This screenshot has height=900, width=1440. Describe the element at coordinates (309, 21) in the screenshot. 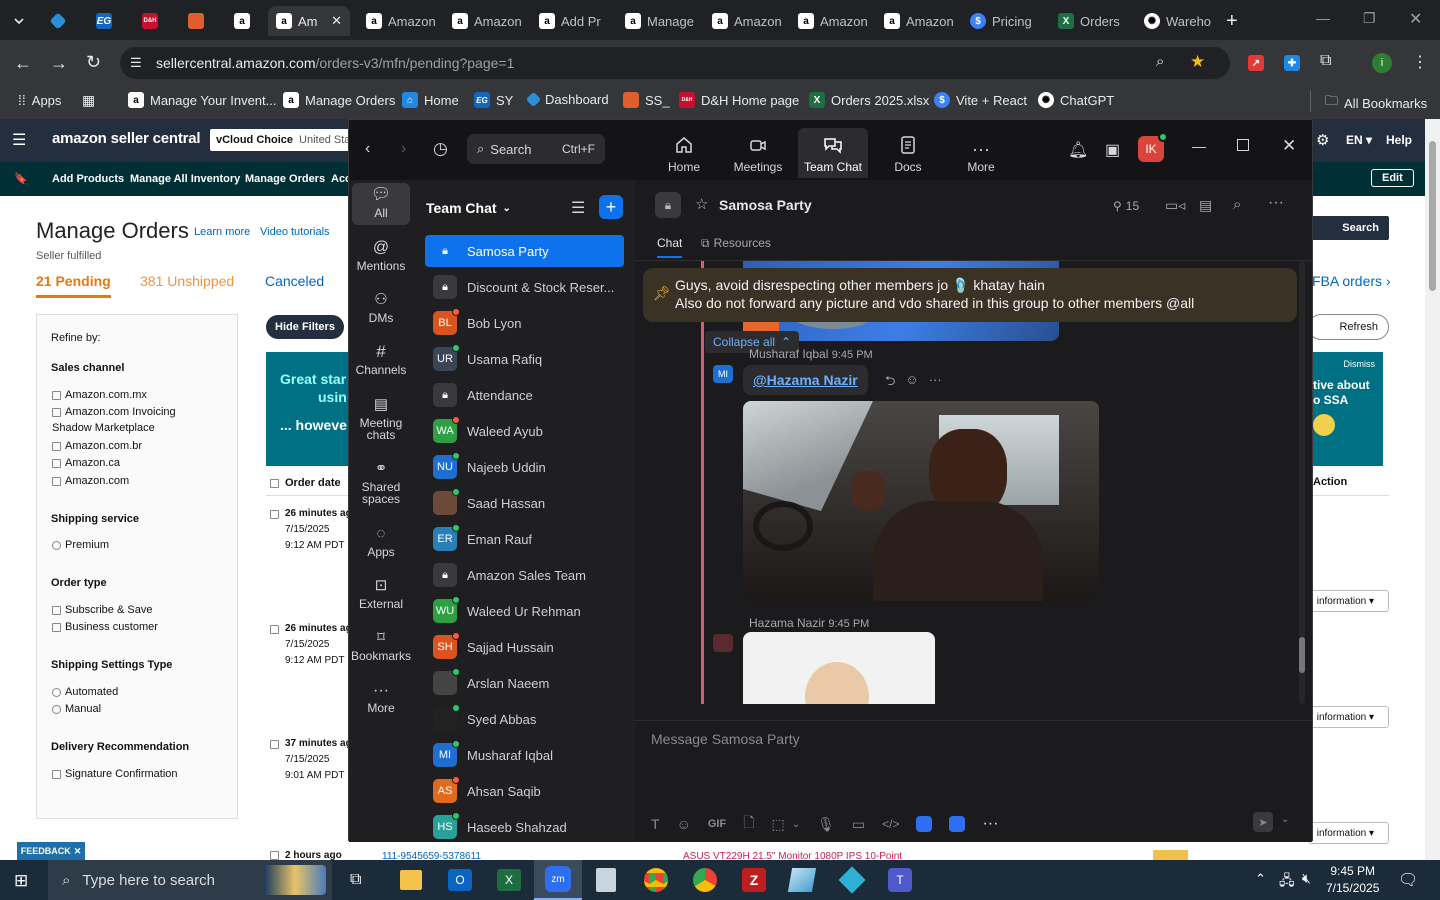

I see `tab-amazon-active: a Am ✕` at that location.